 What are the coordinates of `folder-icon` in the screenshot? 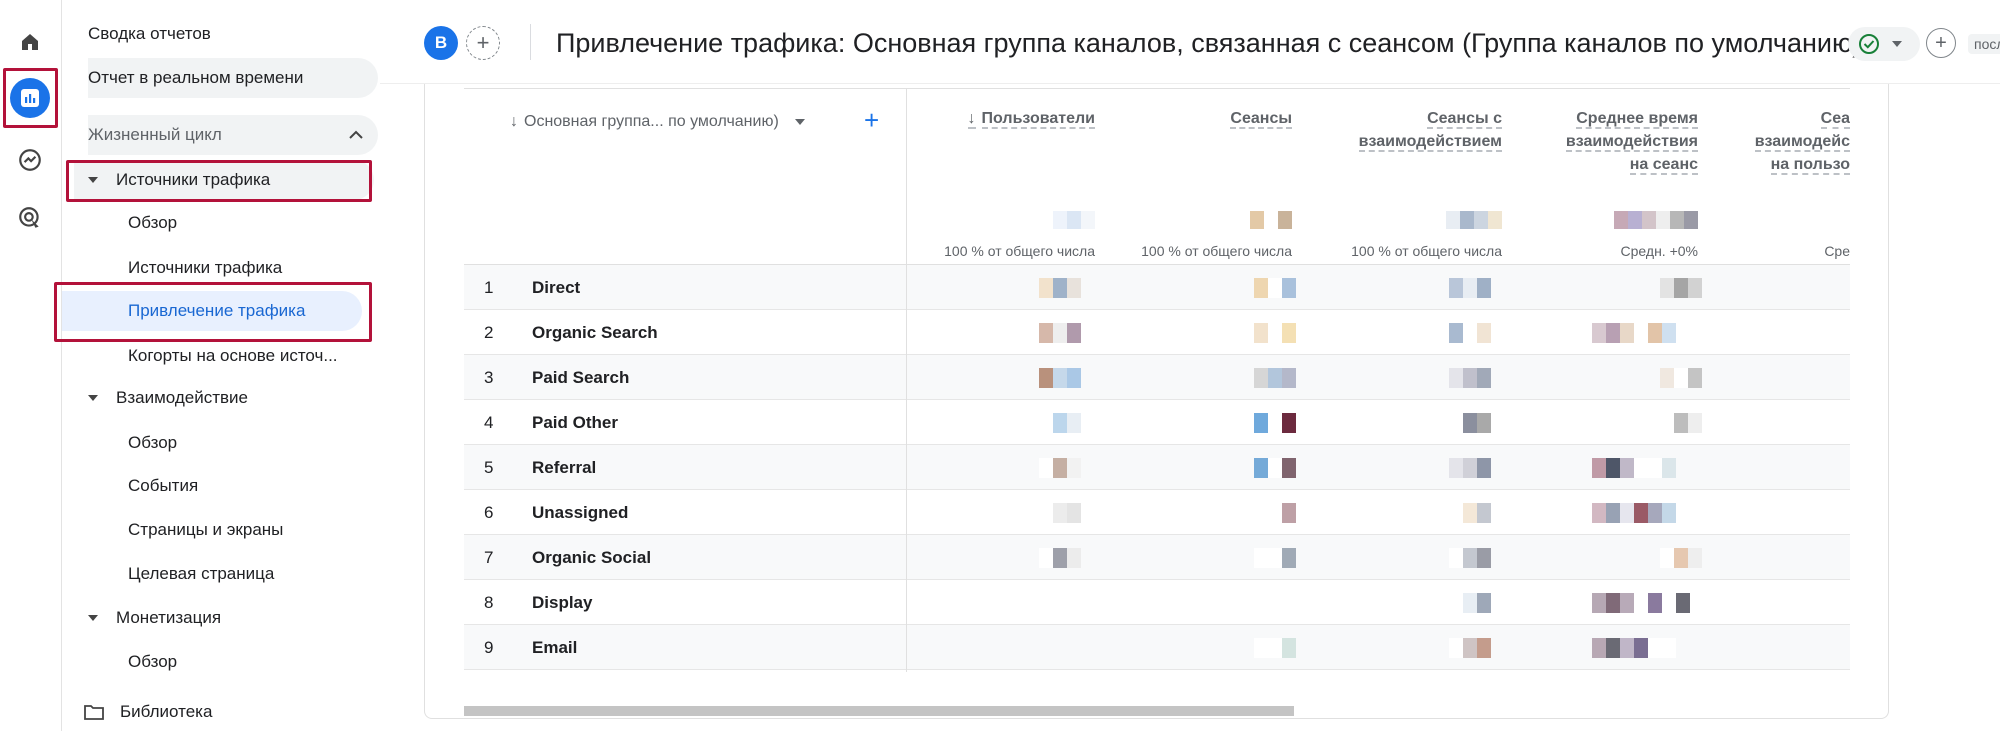 It's located at (94, 712).